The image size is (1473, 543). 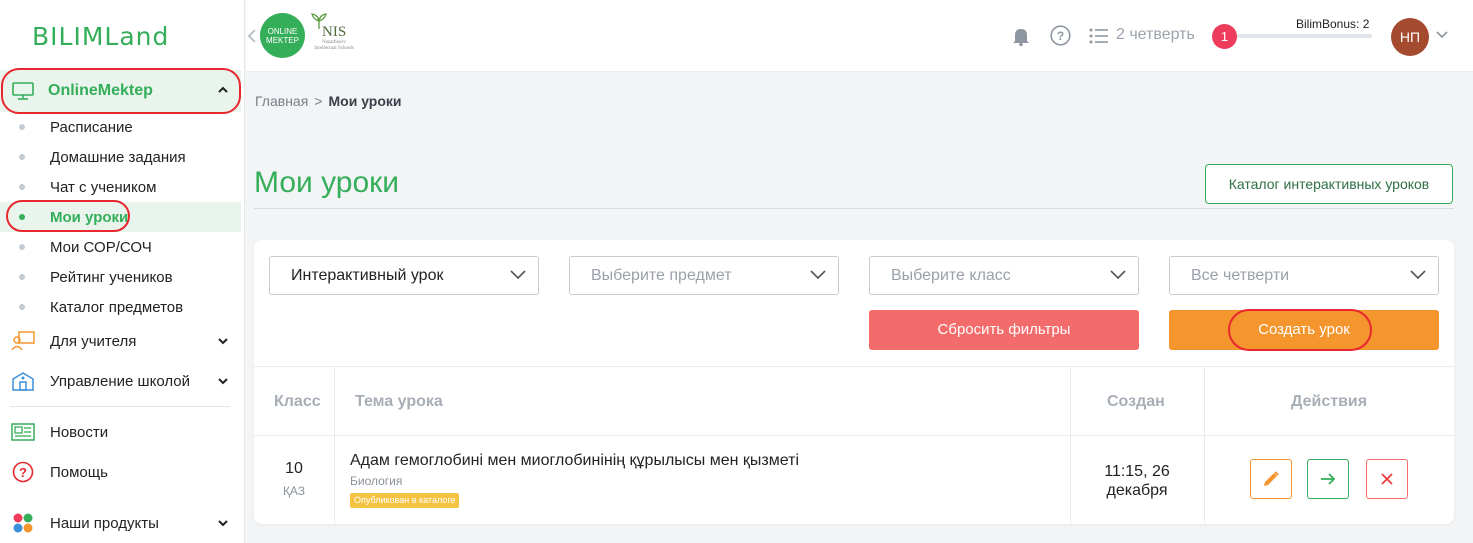 What do you see at coordinates (1137, 481) in the screenshot?
I see `row-created: 11:15, 26 декабря` at bounding box center [1137, 481].